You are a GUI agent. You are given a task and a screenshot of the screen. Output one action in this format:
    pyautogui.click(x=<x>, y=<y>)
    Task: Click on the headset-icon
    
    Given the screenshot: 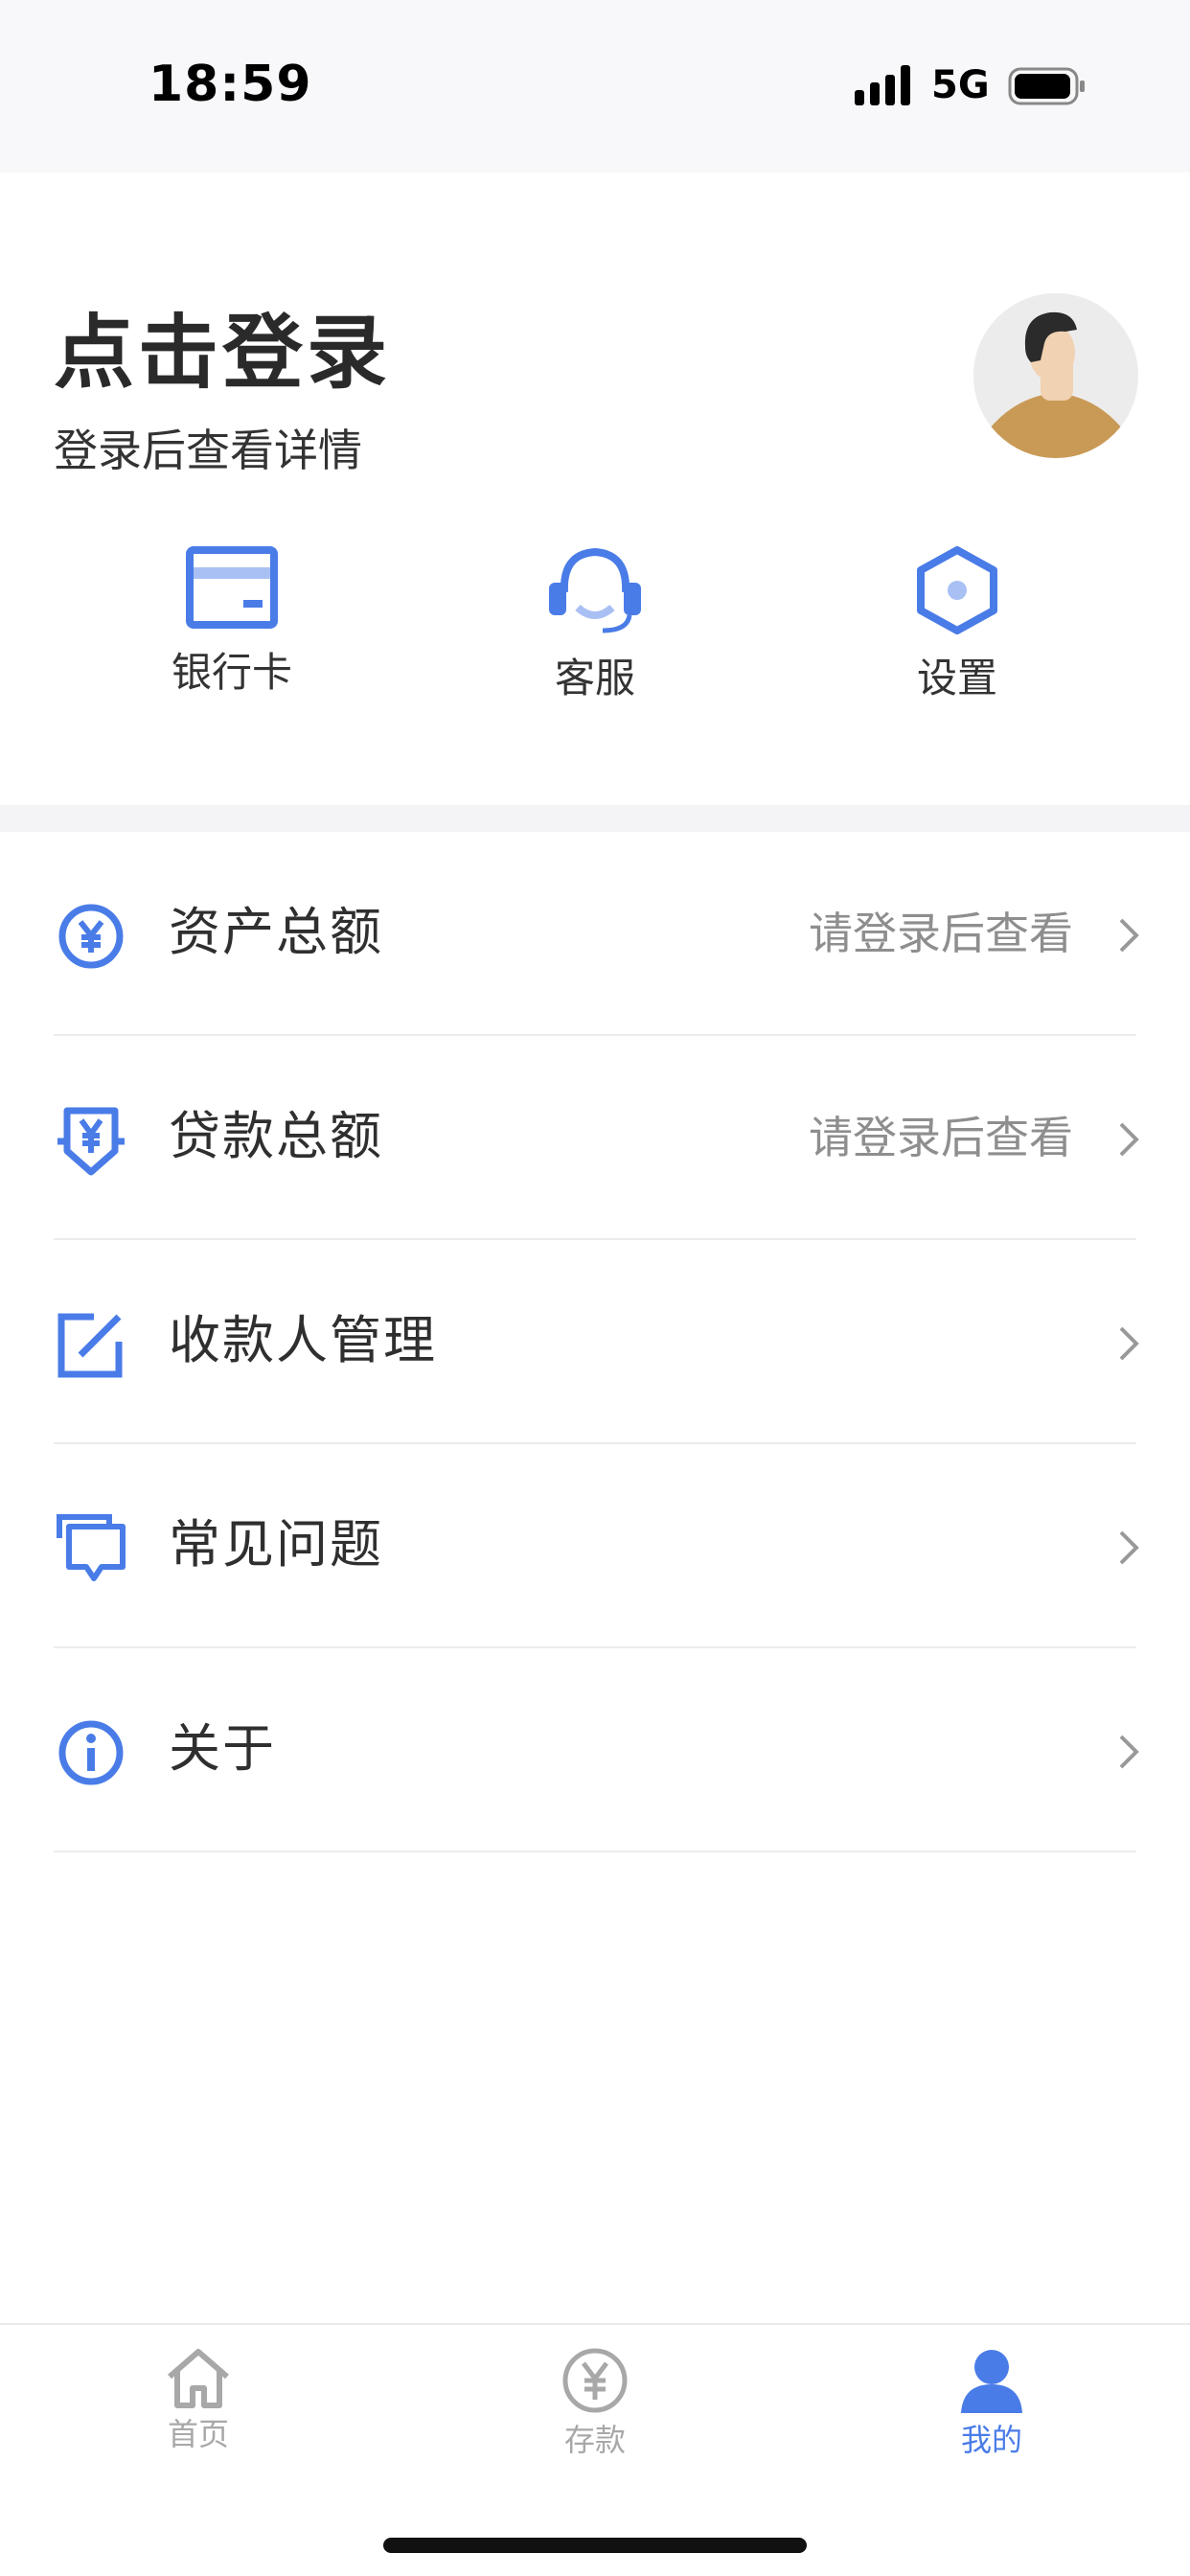 What is the action you would take?
    pyautogui.click(x=595, y=590)
    